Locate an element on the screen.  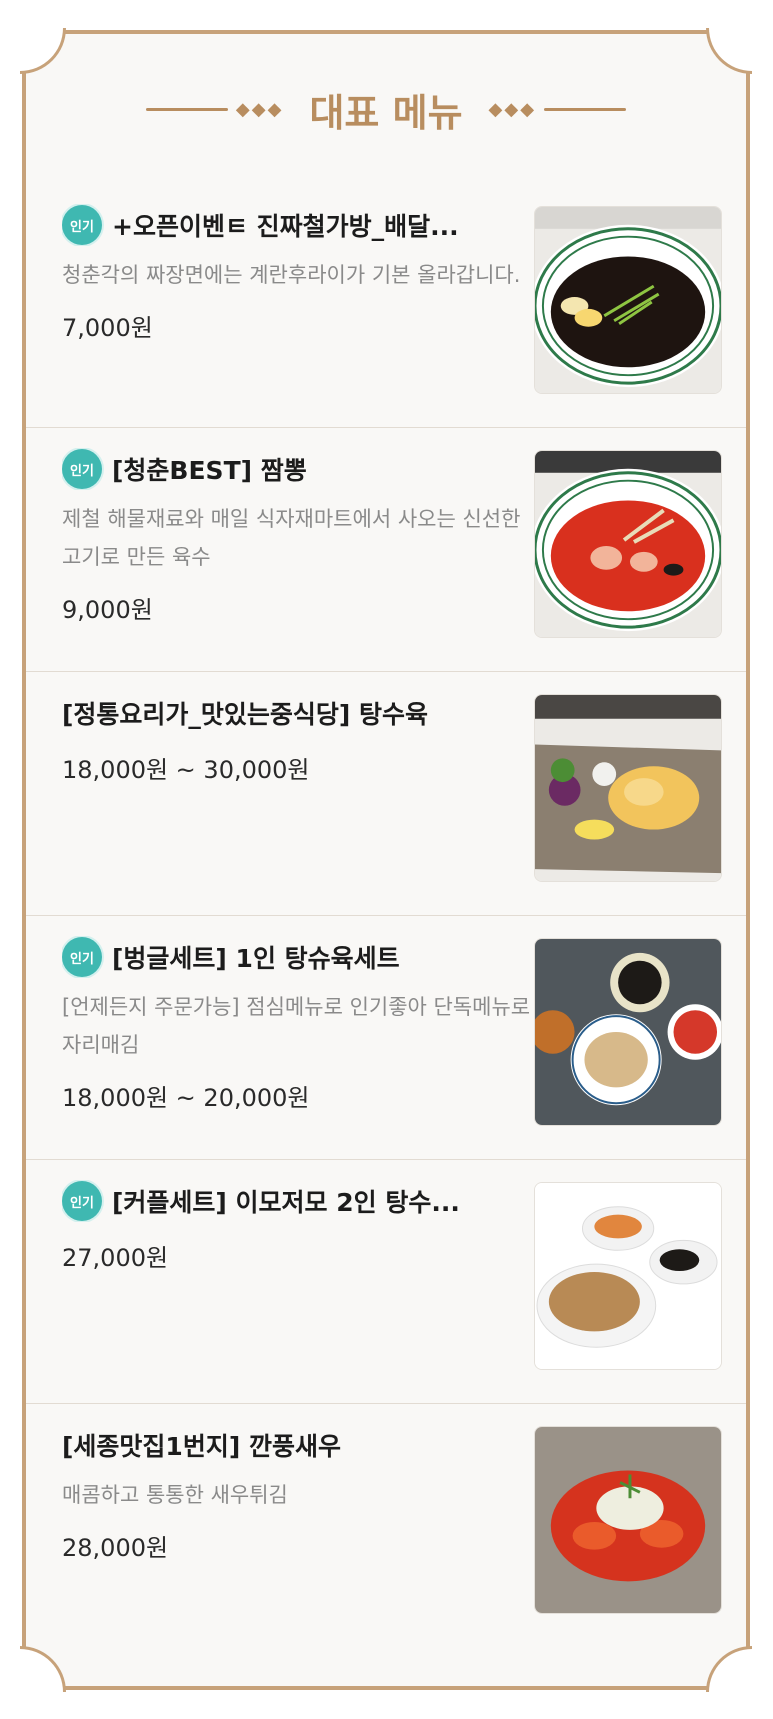
kkanpung-shrimp-photo is located at coordinates (628, 1520).